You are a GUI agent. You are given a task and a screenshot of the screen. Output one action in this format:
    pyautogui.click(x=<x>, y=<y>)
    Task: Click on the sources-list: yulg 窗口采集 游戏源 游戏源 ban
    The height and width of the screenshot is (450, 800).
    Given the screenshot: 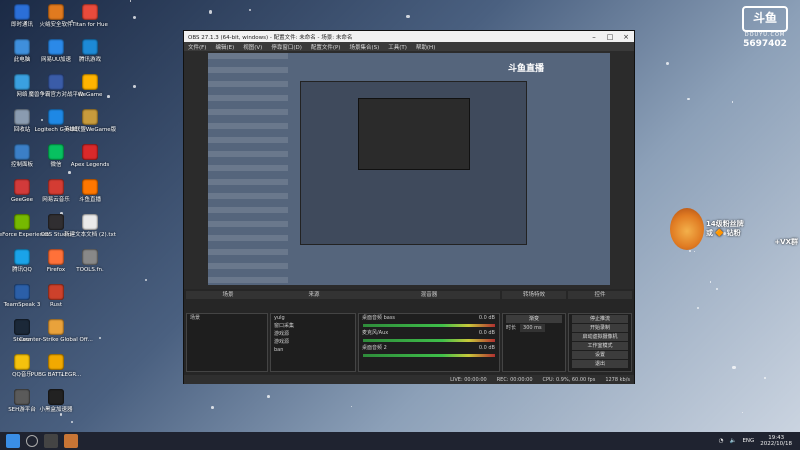 What is the action you would take?
    pyautogui.click(x=313, y=342)
    